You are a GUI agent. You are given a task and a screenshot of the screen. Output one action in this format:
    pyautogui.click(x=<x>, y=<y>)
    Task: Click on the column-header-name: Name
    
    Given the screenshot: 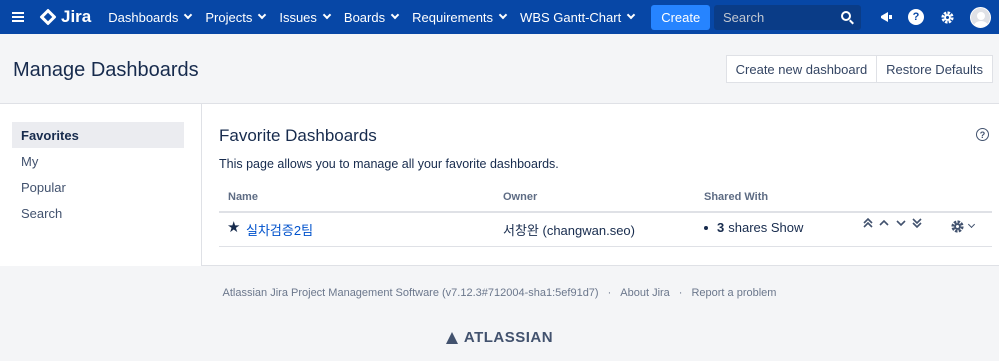 What is the action you would take?
    pyautogui.click(x=243, y=197)
    